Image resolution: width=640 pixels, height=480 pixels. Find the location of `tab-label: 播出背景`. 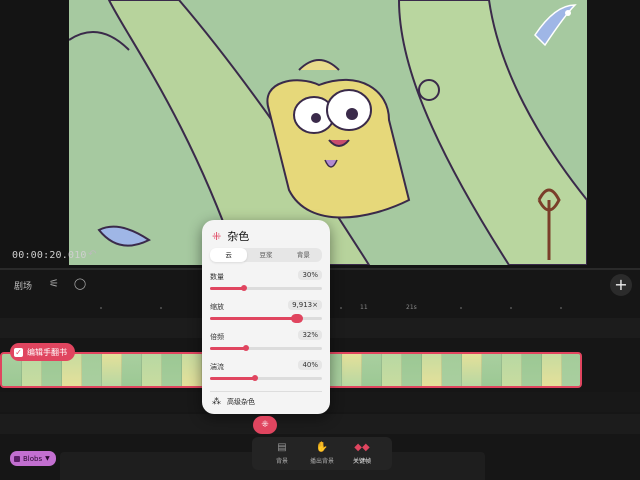

tab-label: 播出背景 is located at coordinates (321, 461).